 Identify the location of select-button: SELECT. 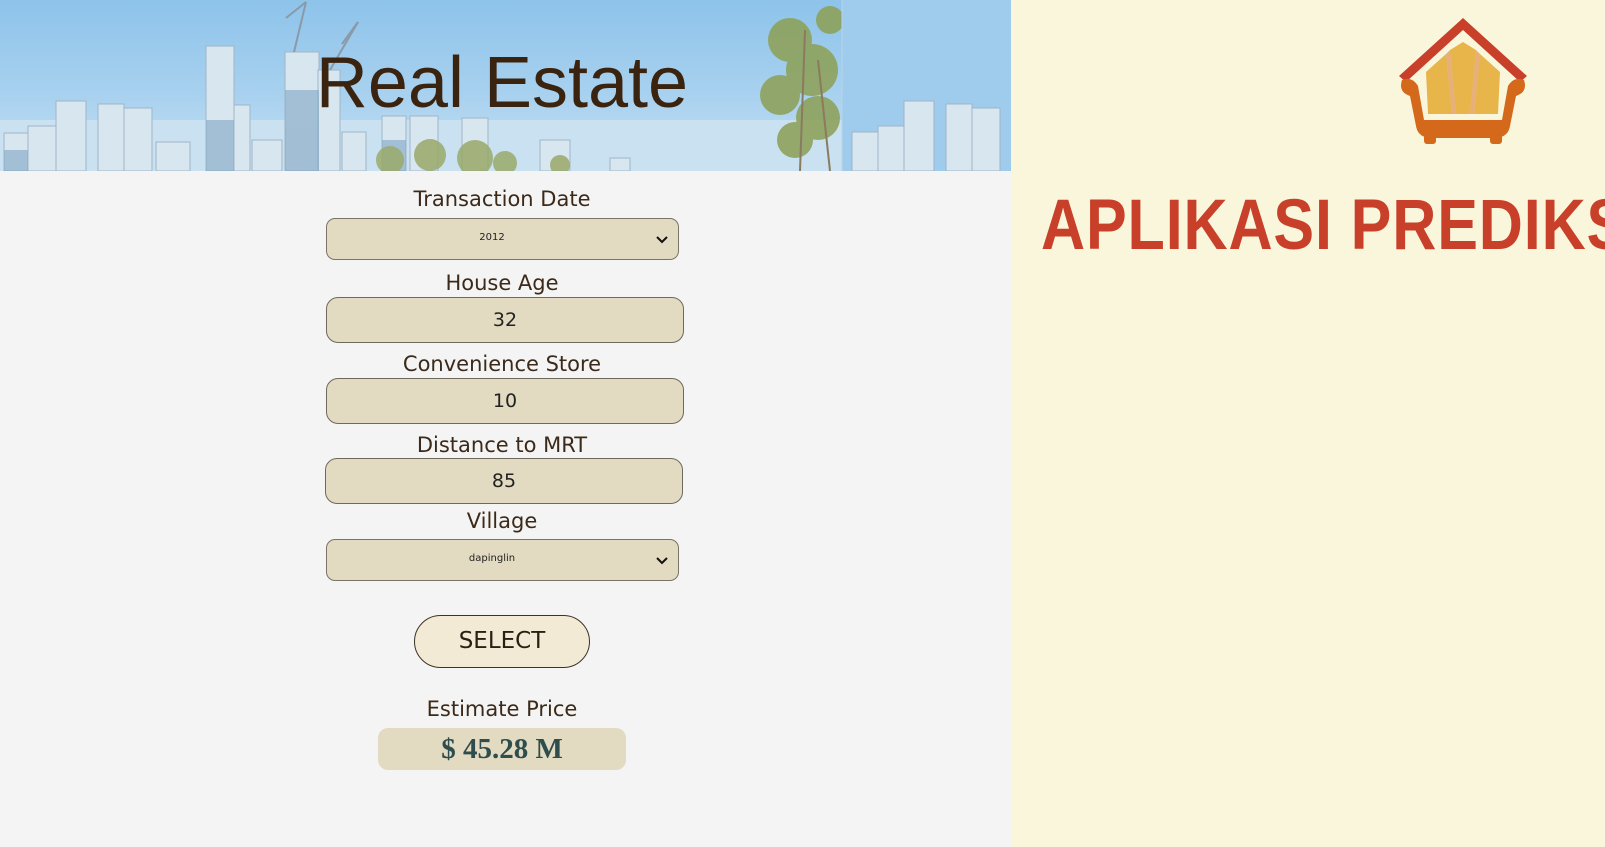
(502, 641).